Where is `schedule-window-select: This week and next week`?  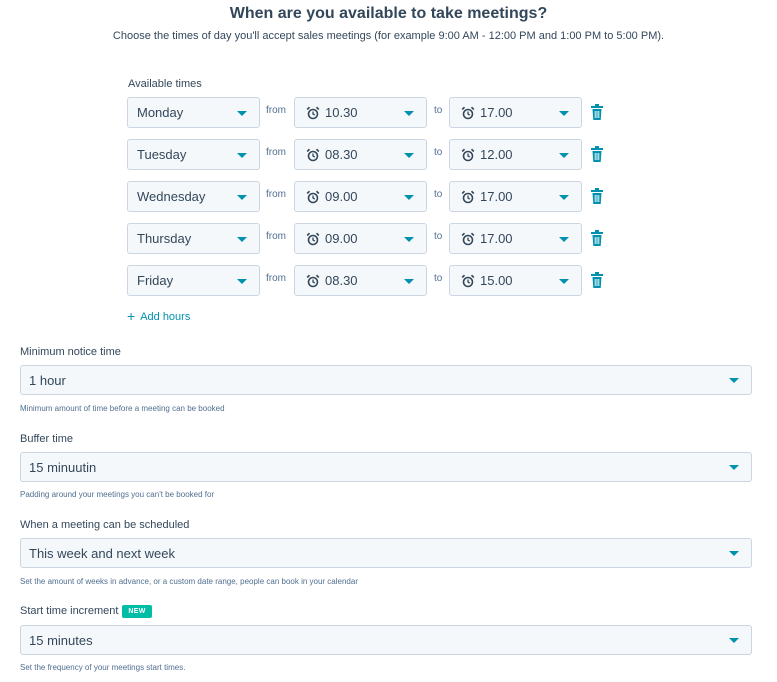
schedule-window-select: This week and next week is located at coordinates (386, 553).